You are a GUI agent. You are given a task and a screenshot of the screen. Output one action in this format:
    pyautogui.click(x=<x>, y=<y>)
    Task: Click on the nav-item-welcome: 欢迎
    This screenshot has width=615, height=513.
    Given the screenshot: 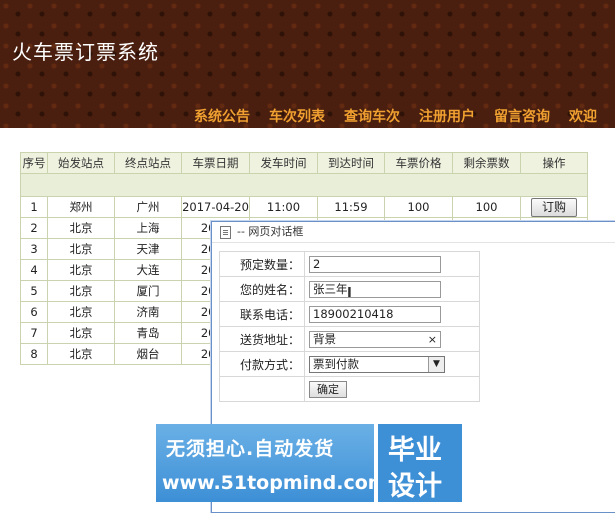 What is the action you would take?
    pyautogui.click(x=583, y=116)
    